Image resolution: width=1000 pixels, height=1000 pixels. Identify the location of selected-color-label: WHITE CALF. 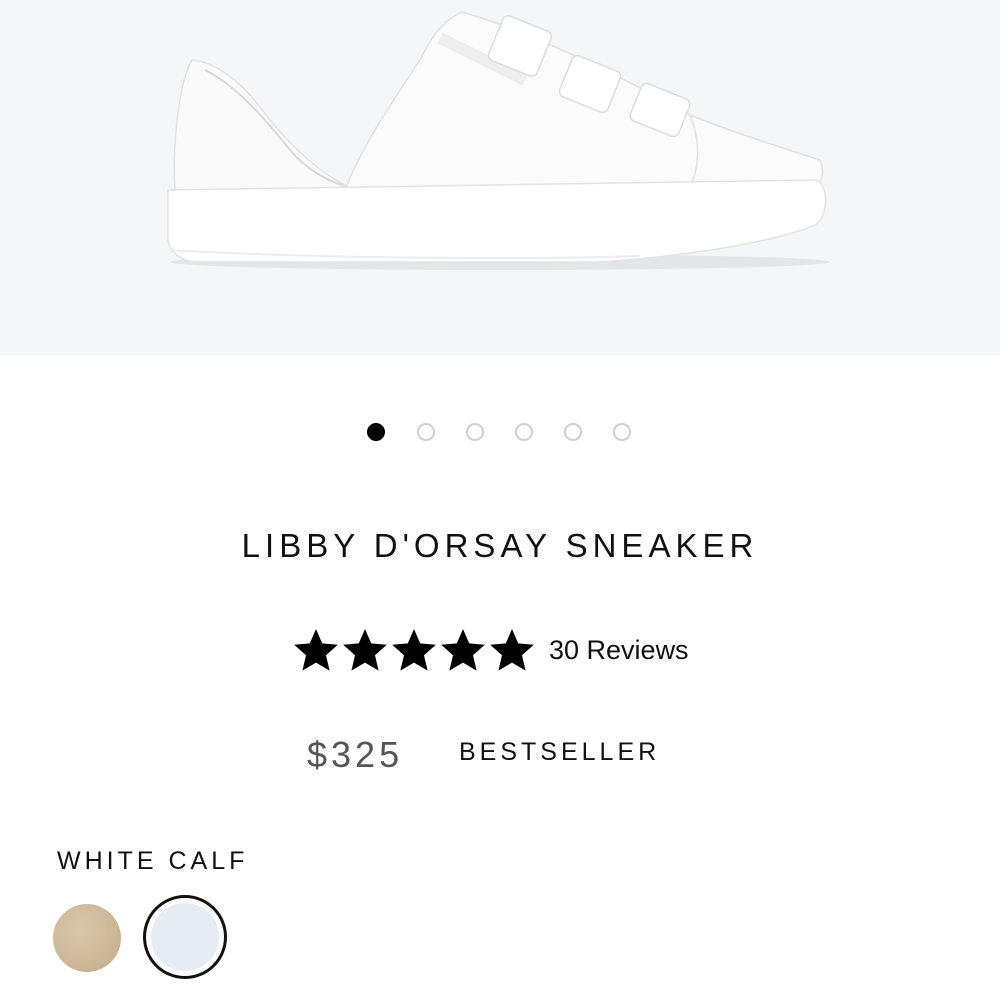
(153, 861).